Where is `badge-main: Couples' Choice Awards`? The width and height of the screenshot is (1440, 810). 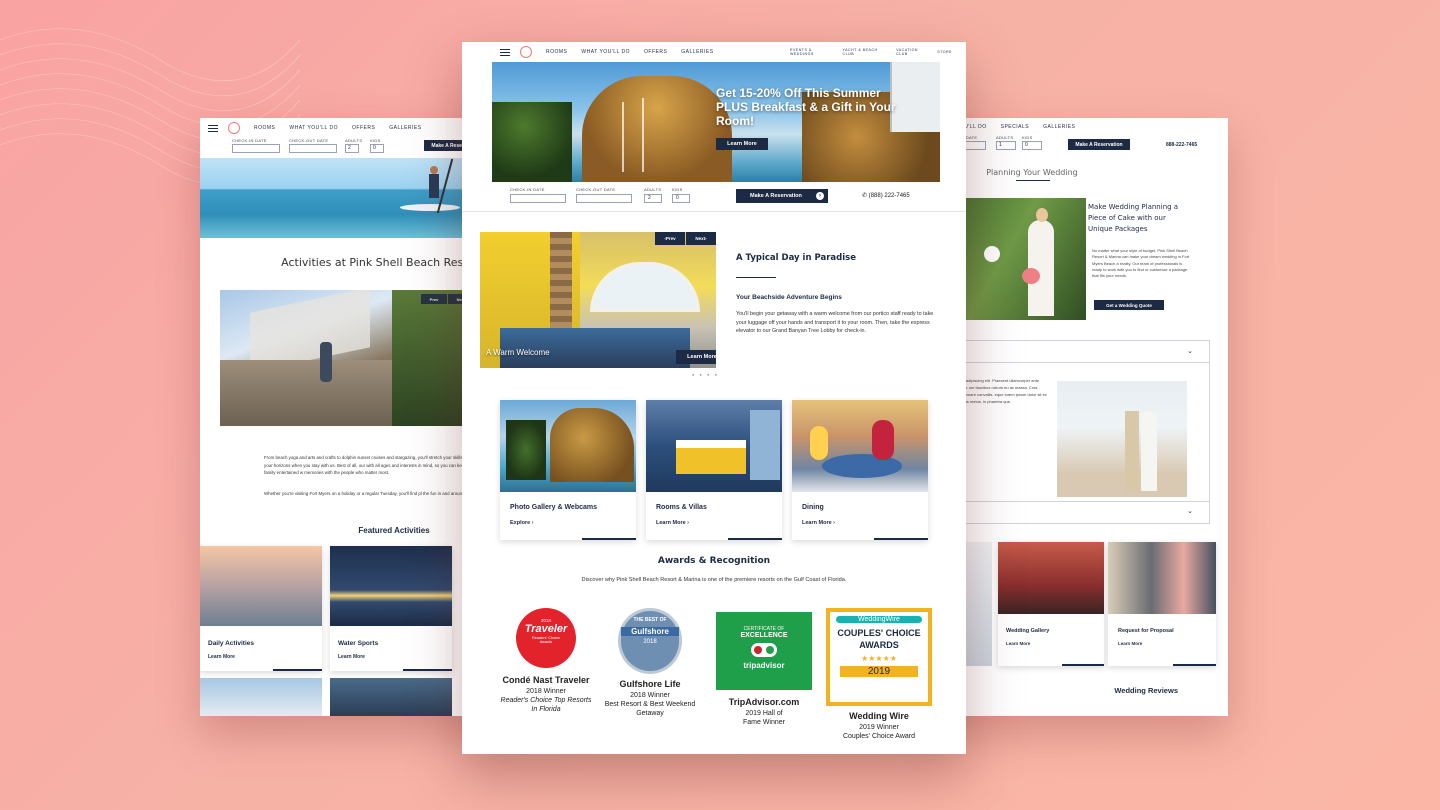 badge-main: Couples' Choice Awards is located at coordinates (879, 639).